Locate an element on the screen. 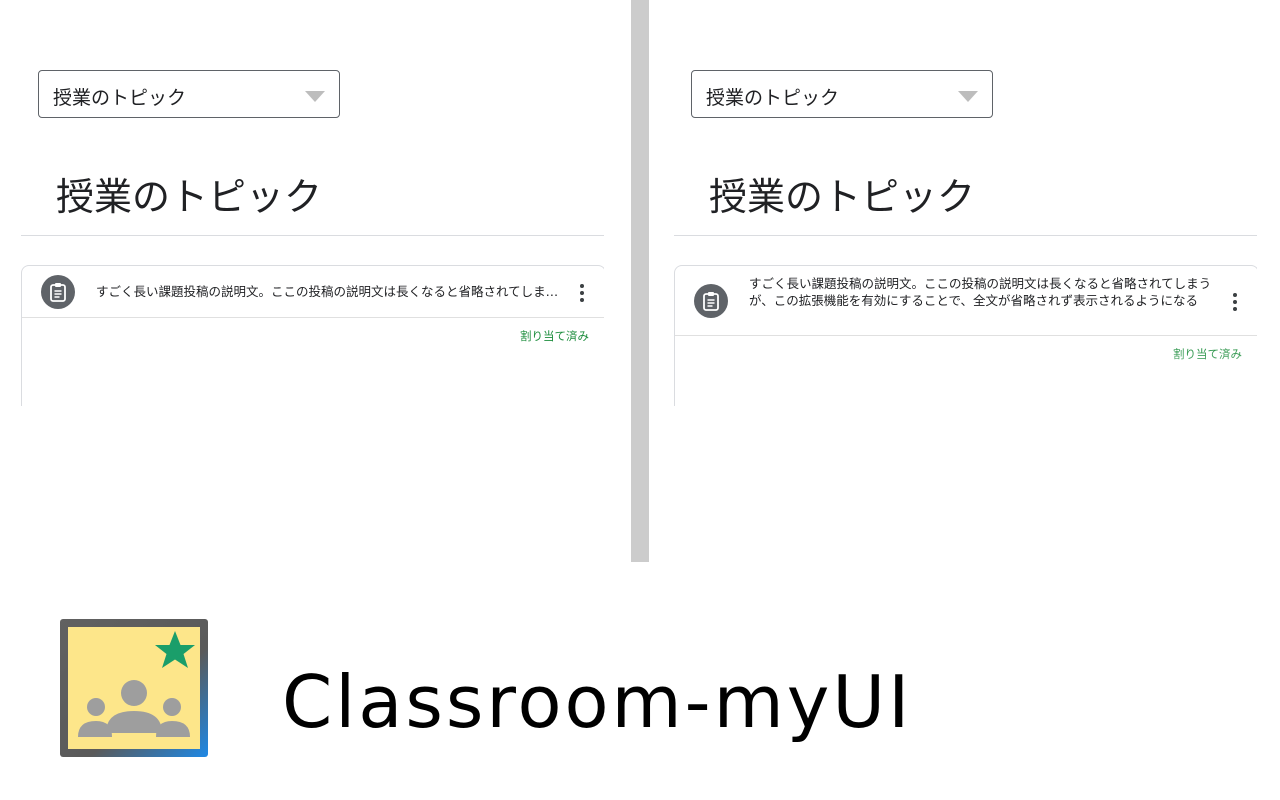 Image resolution: width=1280 pixels, height=800 pixels. google-classroom-star-icon is located at coordinates (134, 688).